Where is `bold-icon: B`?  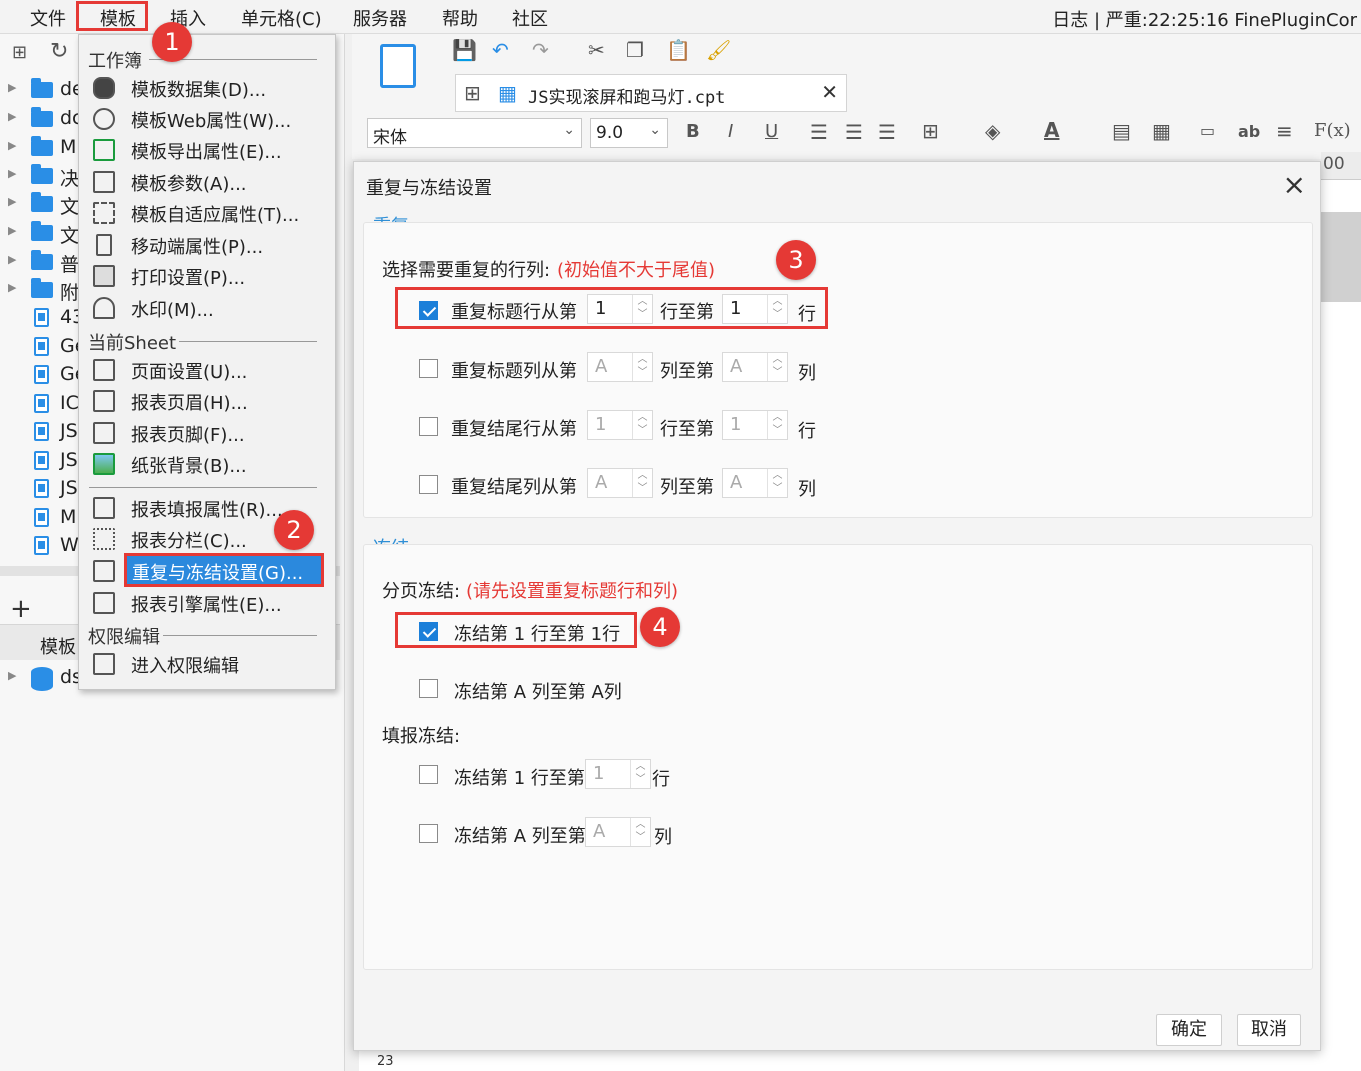 bold-icon: B is located at coordinates (693, 131).